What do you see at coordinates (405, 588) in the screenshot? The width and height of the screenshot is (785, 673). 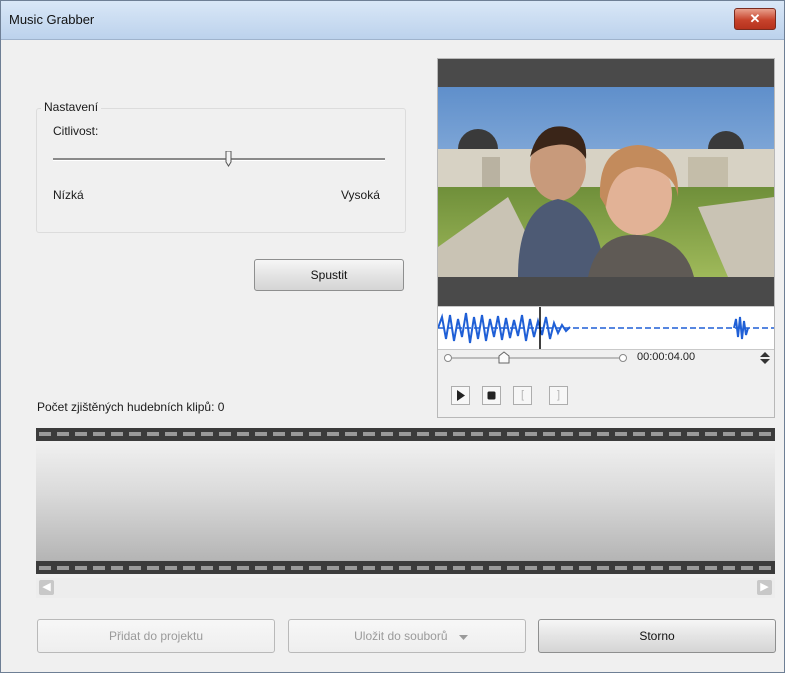 I see `filmstrip-scrollbar: ◀ ▶` at bounding box center [405, 588].